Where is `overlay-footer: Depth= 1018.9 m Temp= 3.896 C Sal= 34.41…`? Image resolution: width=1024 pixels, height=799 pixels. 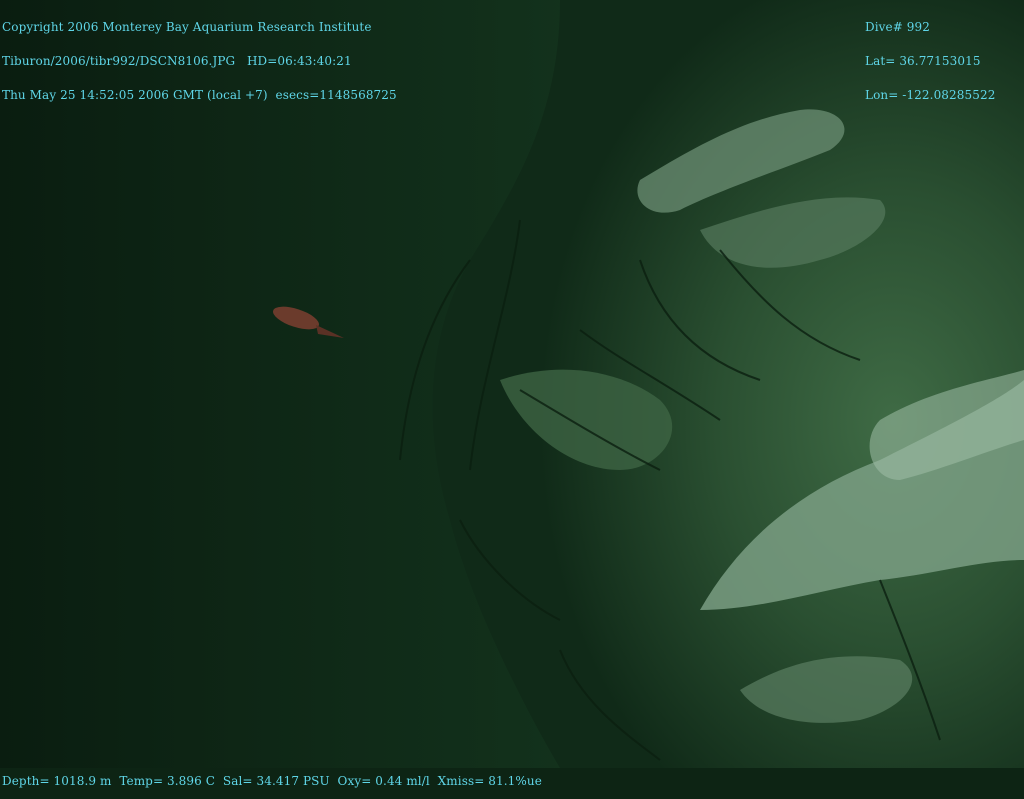 overlay-footer: Depth= 1018.9 m Temp= 3.896 C Sal= 34.41… is located at coordinates (272, 776).